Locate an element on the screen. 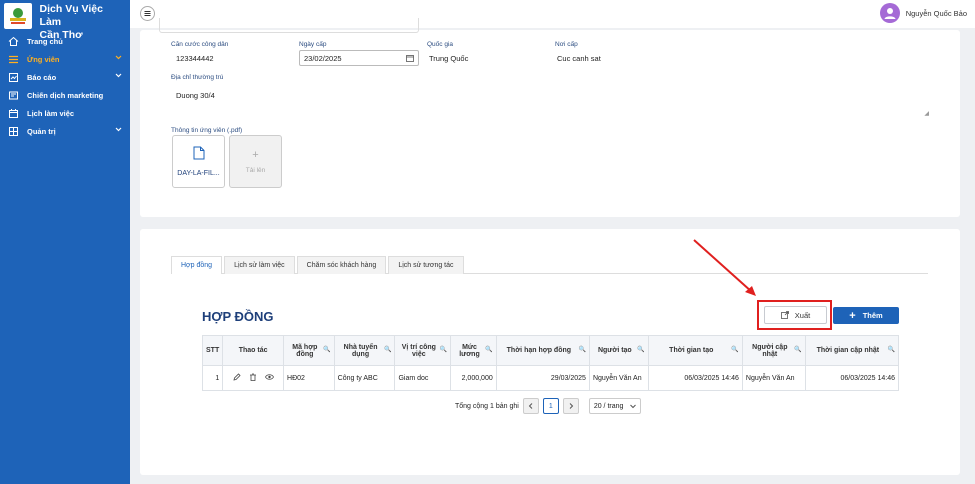 This screenshot has height=484, width=975. sidebar-item-label: Báo cáo is located at coordinates (41, 77).